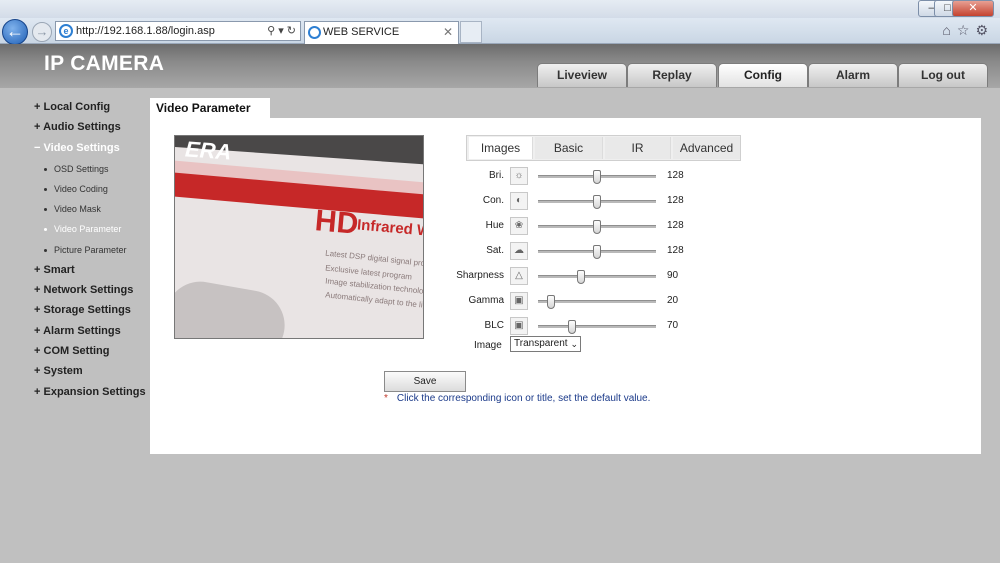 The image size is (1000, 563). I want to click on back-arrow-icon: ←, so click(15, 32).